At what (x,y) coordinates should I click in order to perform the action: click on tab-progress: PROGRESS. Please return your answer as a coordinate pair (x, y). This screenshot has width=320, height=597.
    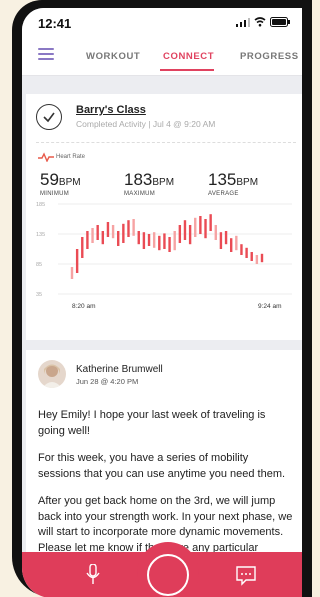
    Looking at the image, I should click on (269, 56).